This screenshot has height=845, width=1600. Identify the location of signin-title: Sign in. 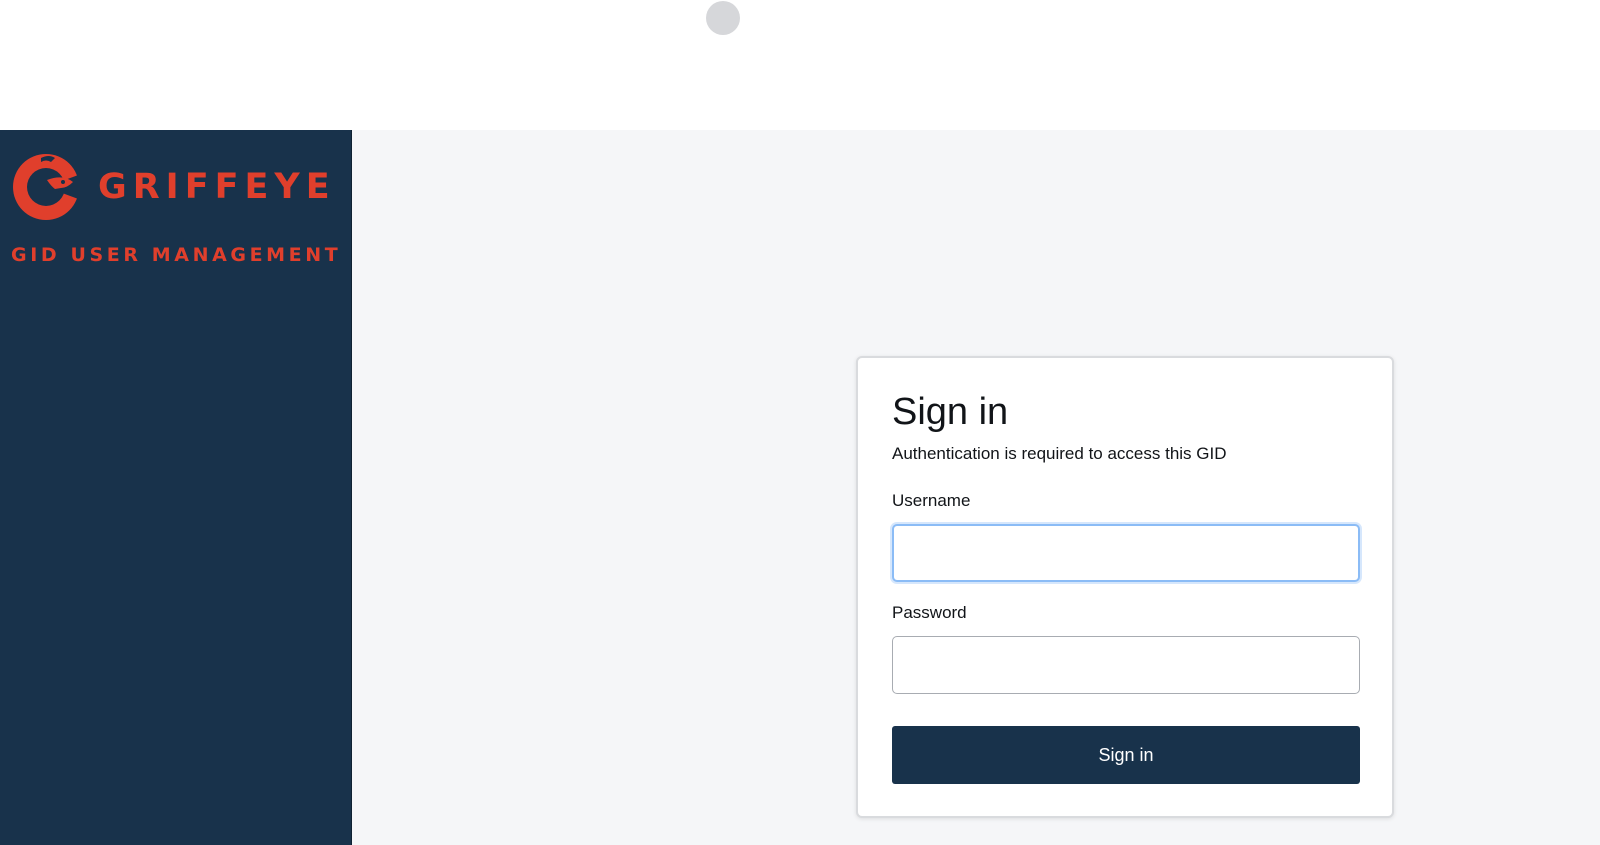
(950, 412).